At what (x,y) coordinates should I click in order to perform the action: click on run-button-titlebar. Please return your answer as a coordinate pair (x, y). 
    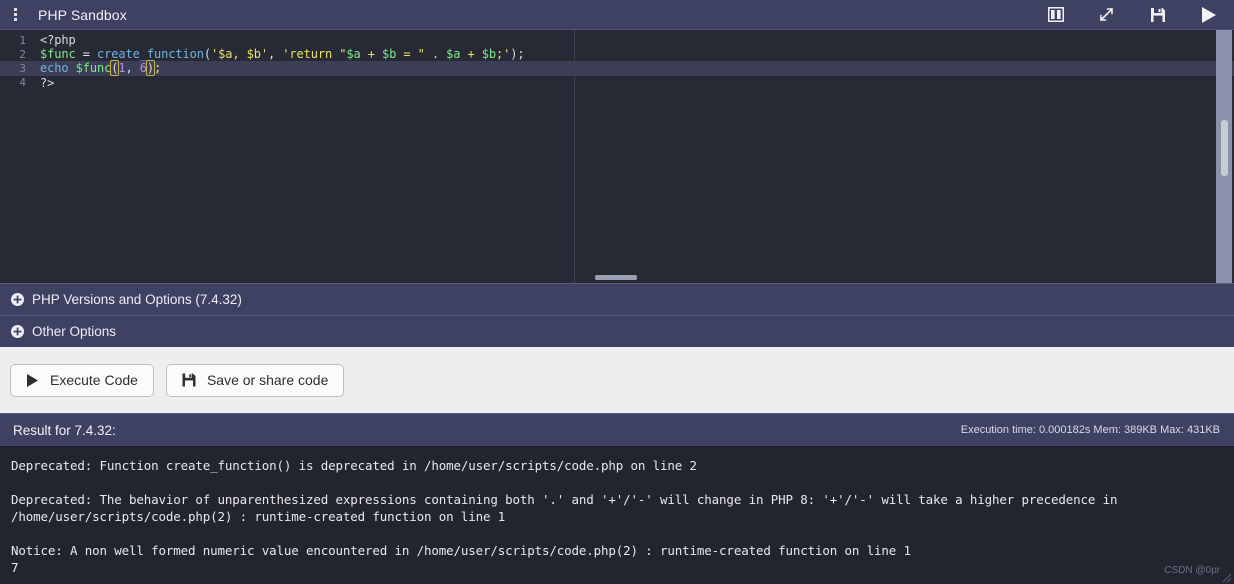
    Looking at the image, I should click on (1208, 15).